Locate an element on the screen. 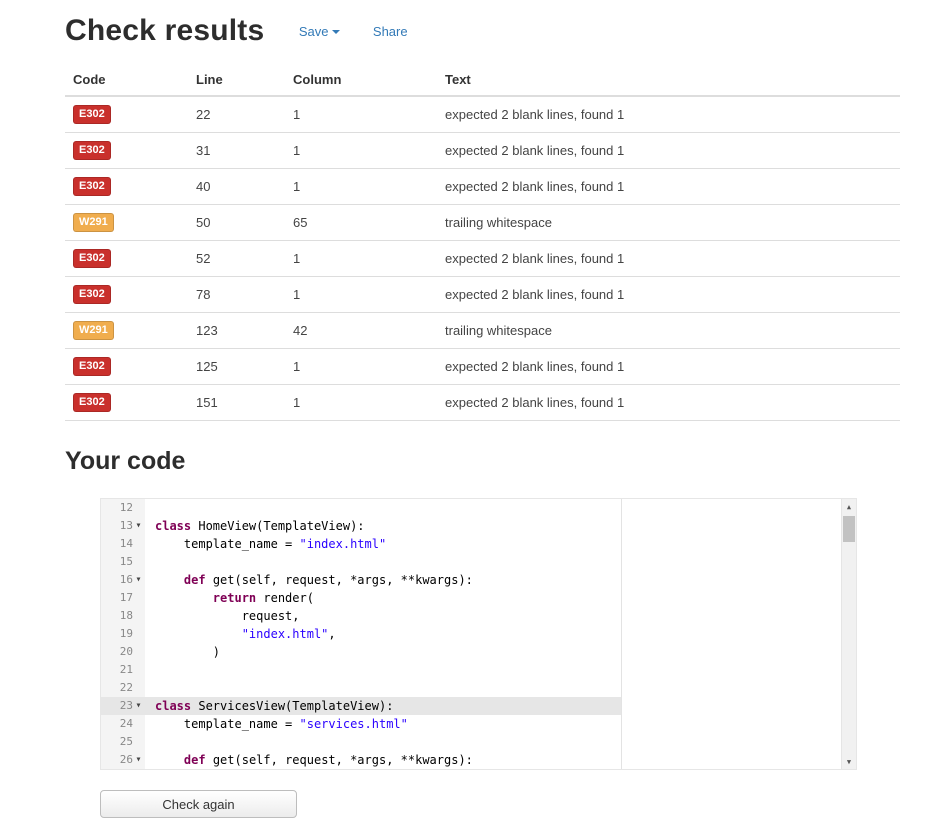  code-line: 20 ) is located at coordinates (471, 652).